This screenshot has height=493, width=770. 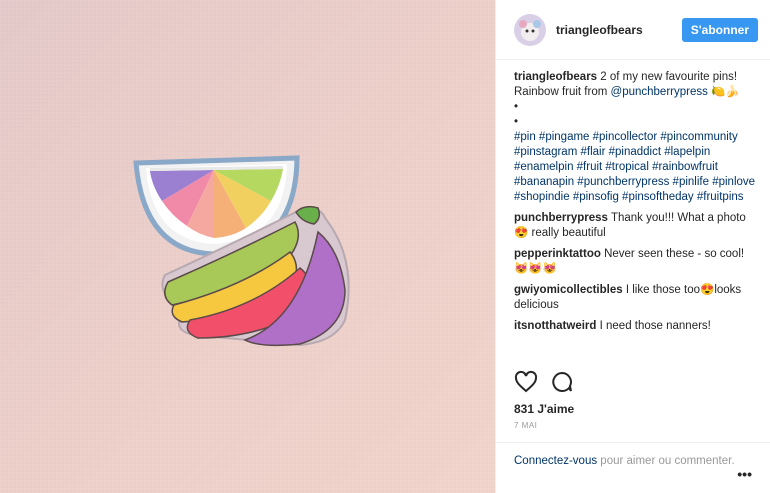 I want to click on post-header: triangleofbears S'abonner, so click(x=633, y=30).